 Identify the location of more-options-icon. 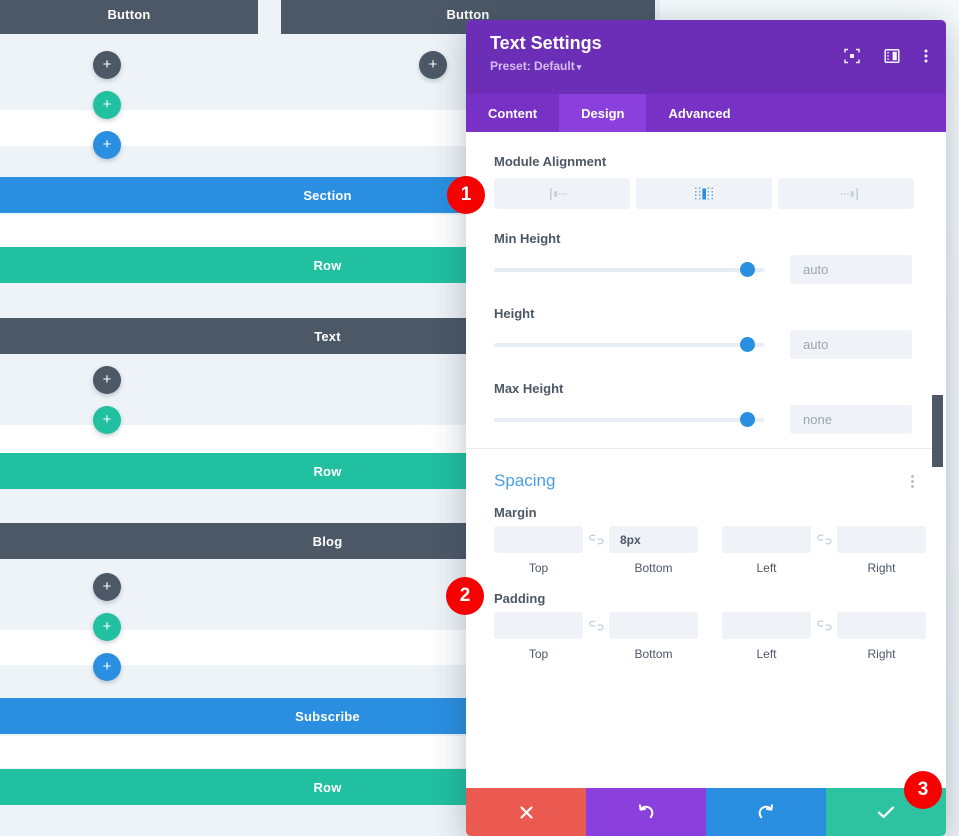
(926, 56).